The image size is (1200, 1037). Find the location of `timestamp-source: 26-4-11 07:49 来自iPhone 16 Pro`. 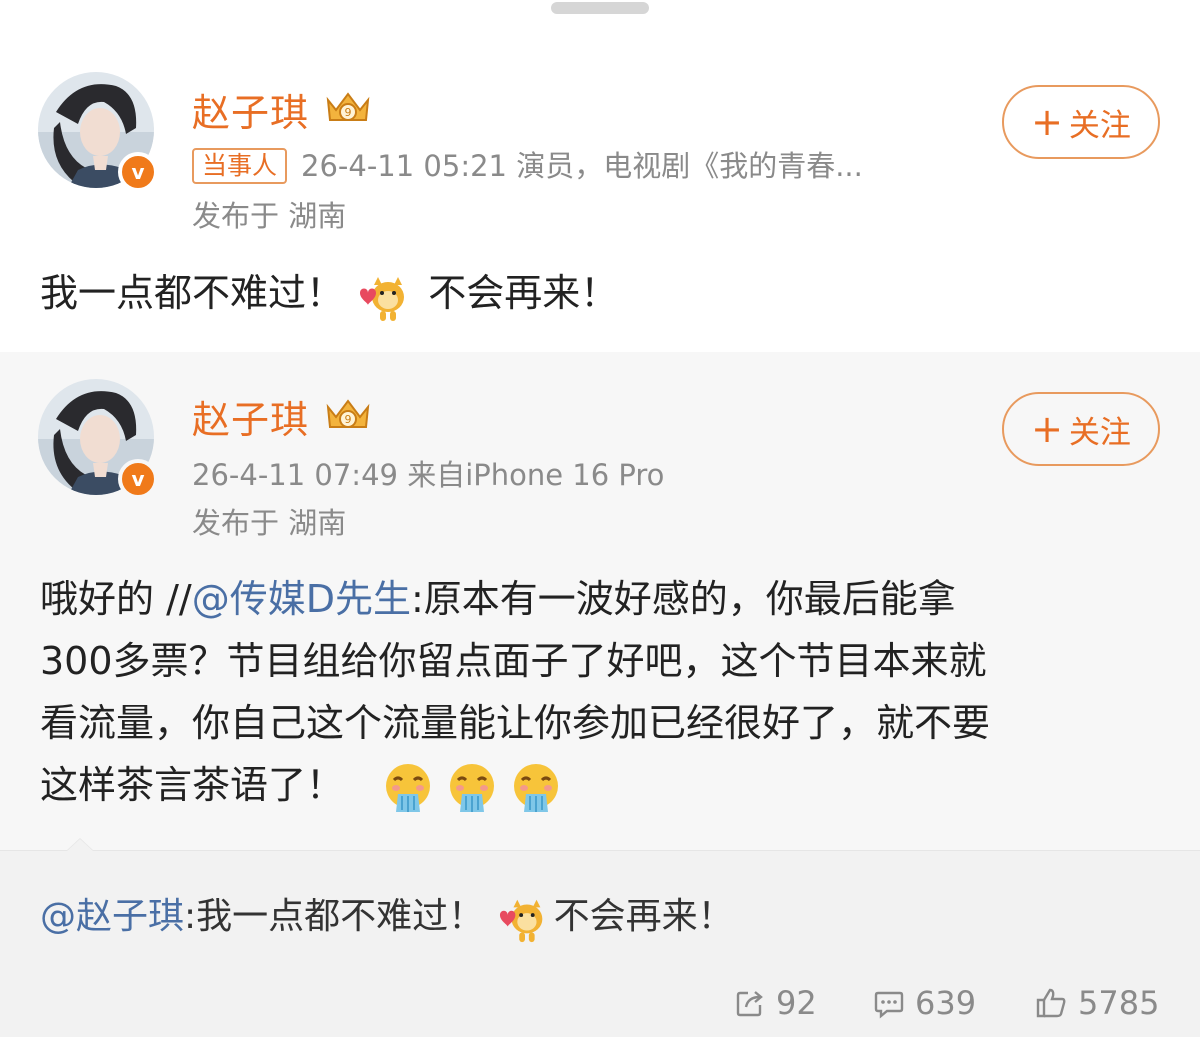

timestamp-source: 26-4-11 07:49 来自iPhone 16 Pro is located at coordinates (428, 475).